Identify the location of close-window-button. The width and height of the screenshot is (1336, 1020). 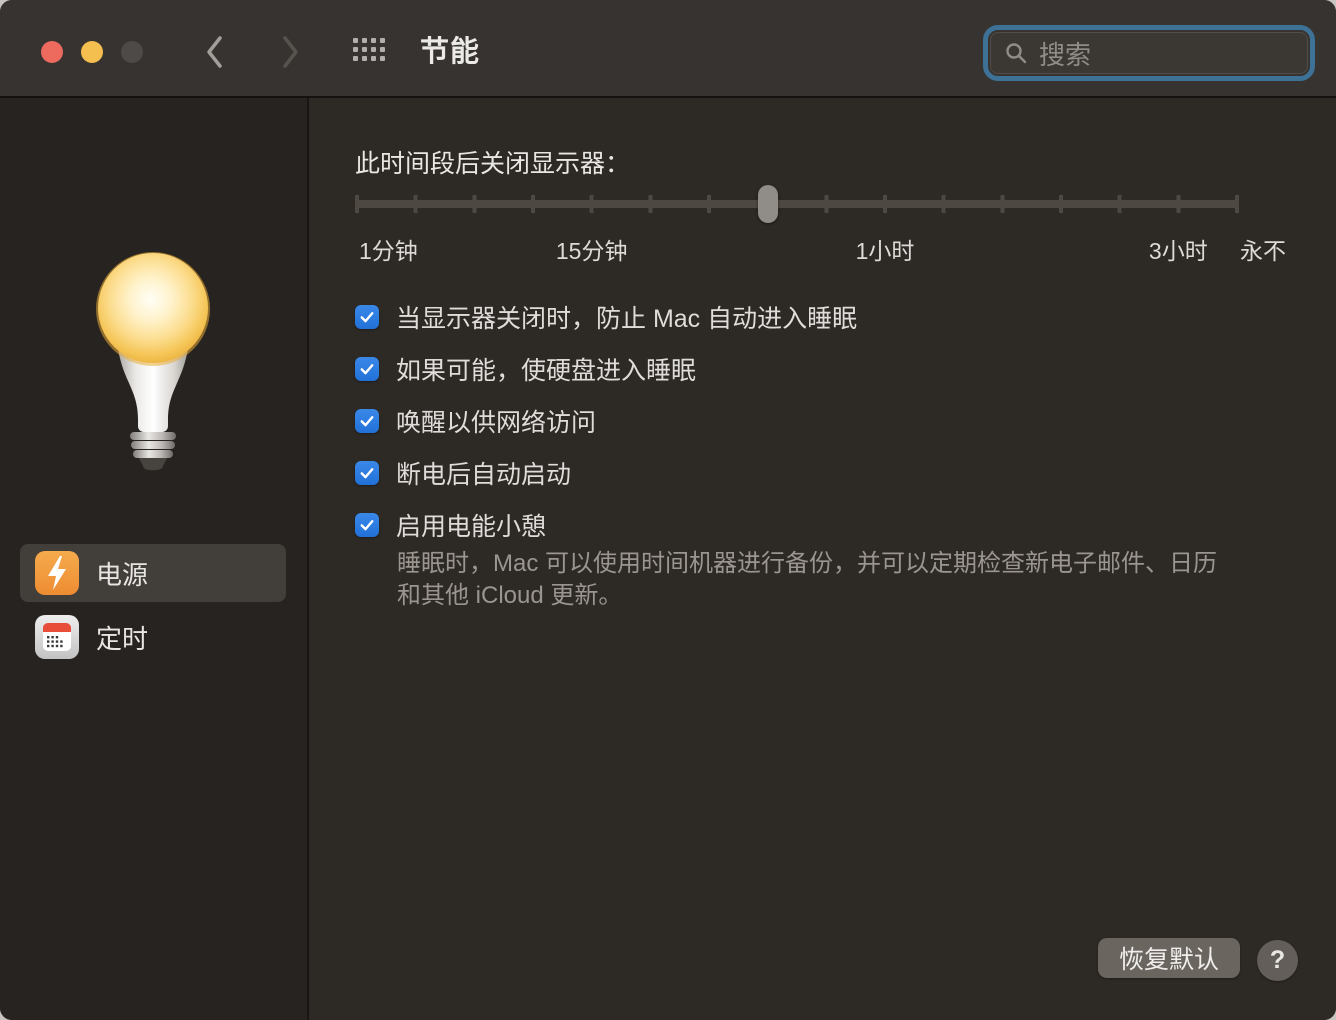
(52, 52).